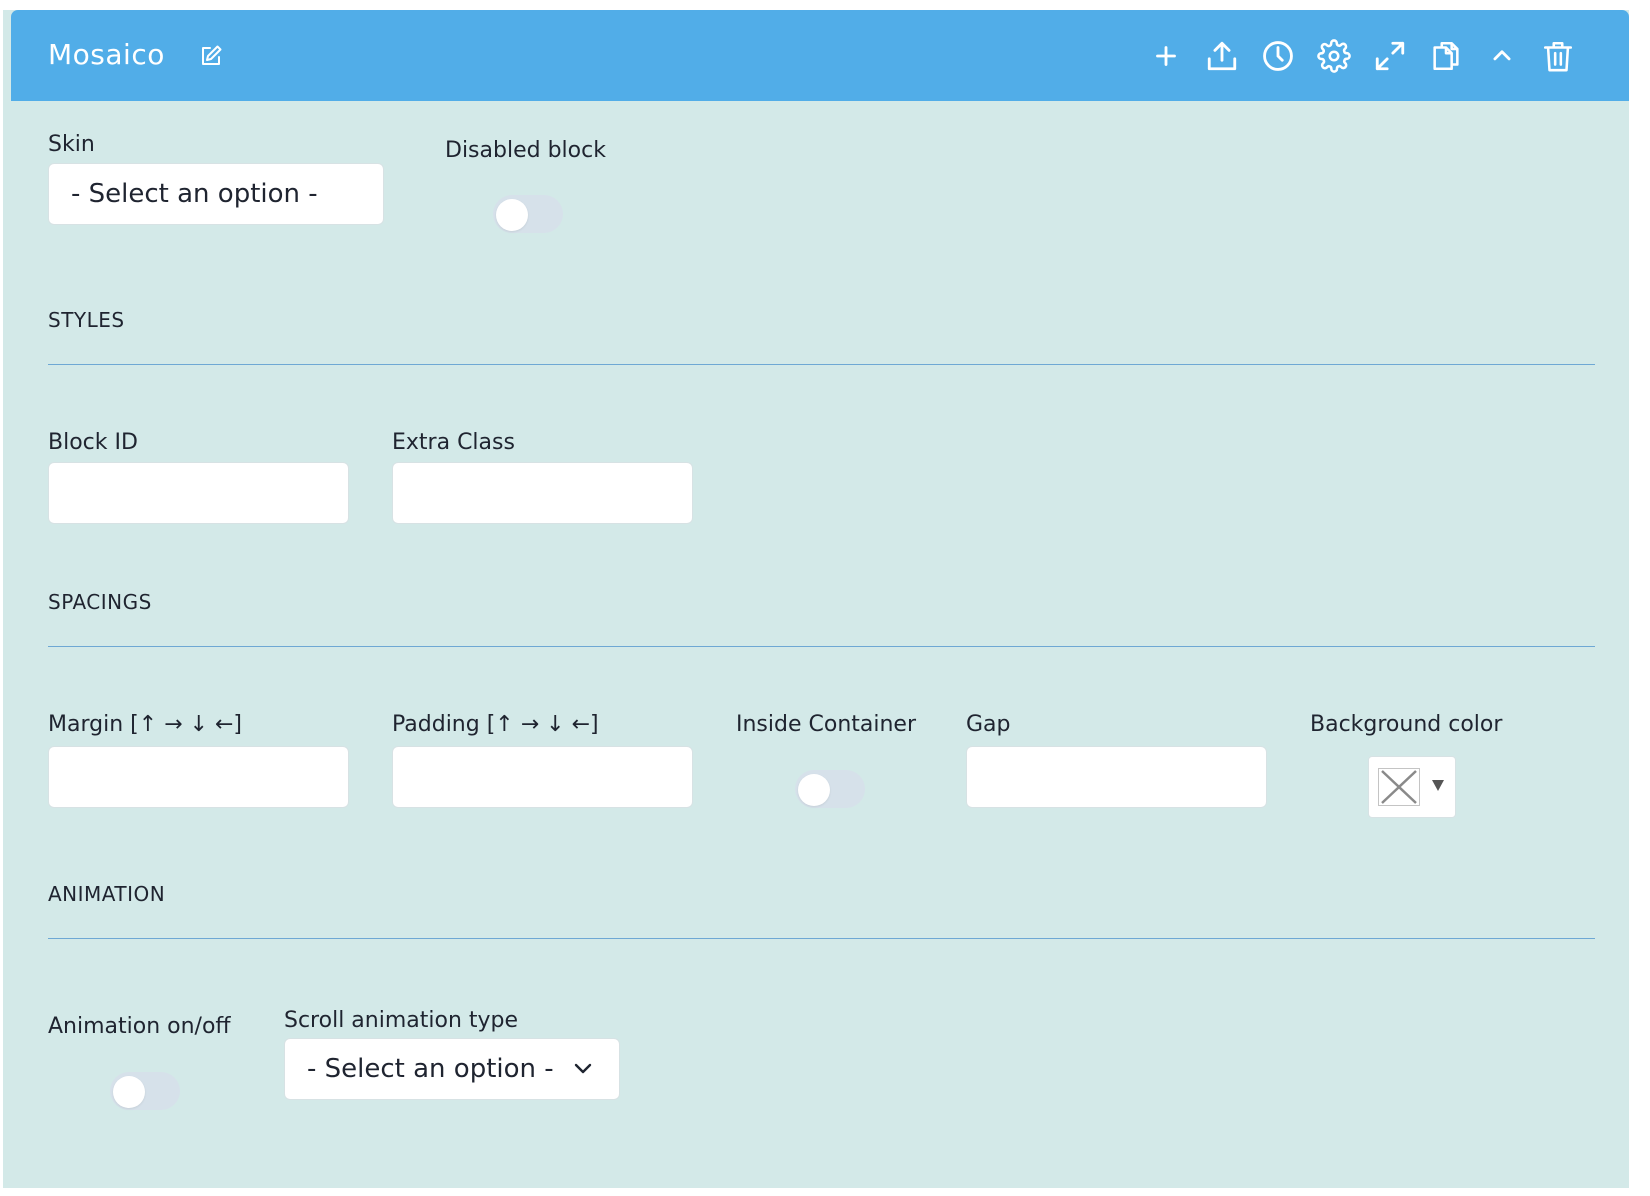 This screenshot has width=1650, height=1196. Describe the element at coordinates (821, 646) in the screenshot. I see `spacings-divider` at that location.